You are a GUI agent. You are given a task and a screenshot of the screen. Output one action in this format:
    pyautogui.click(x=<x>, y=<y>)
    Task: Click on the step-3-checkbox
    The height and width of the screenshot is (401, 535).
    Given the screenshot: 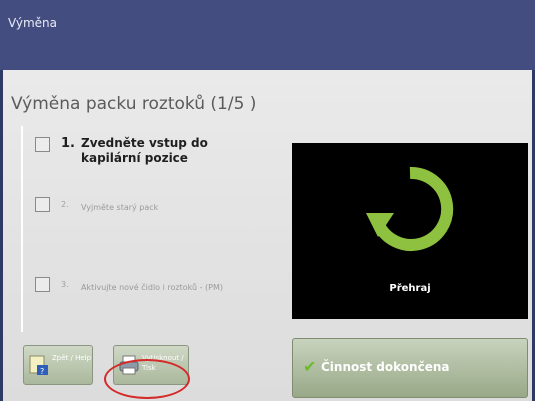 What is the action you would take?
    pyautogui.click(x=42, y=284)
    